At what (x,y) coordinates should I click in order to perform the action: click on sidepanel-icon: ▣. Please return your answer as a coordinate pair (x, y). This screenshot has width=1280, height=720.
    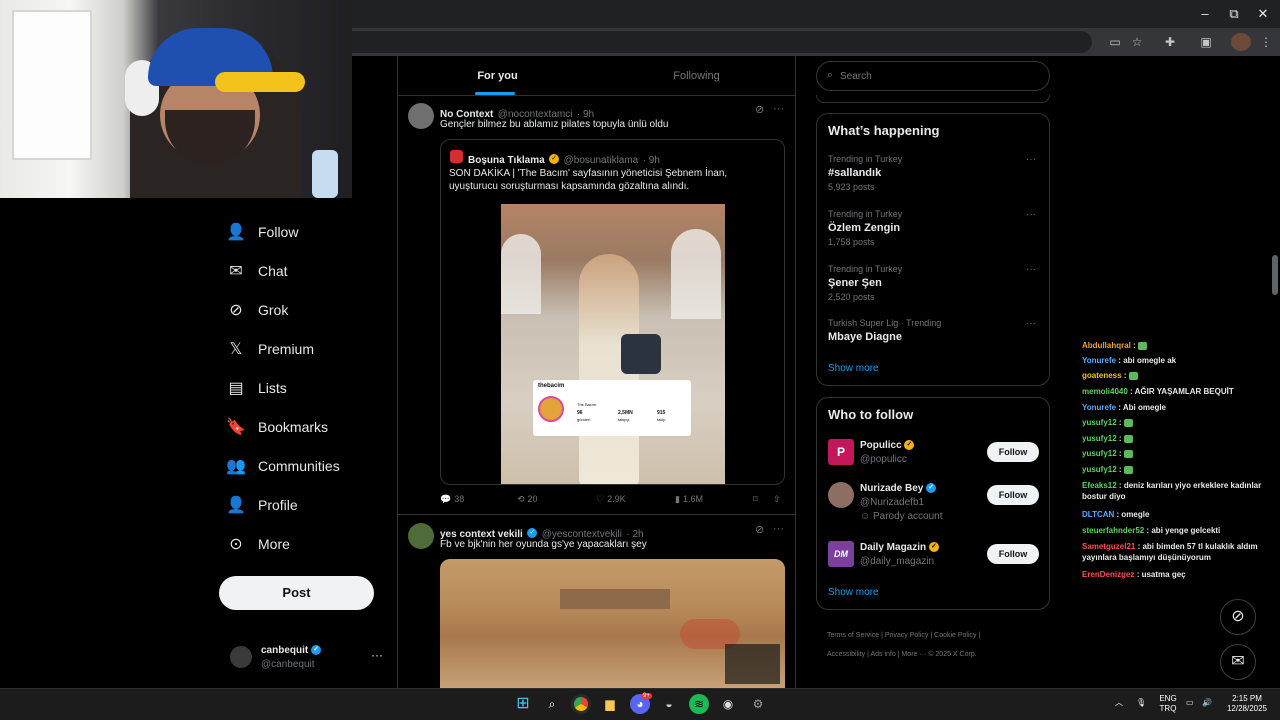
    Looking at the image, I should click on (1206, 42).